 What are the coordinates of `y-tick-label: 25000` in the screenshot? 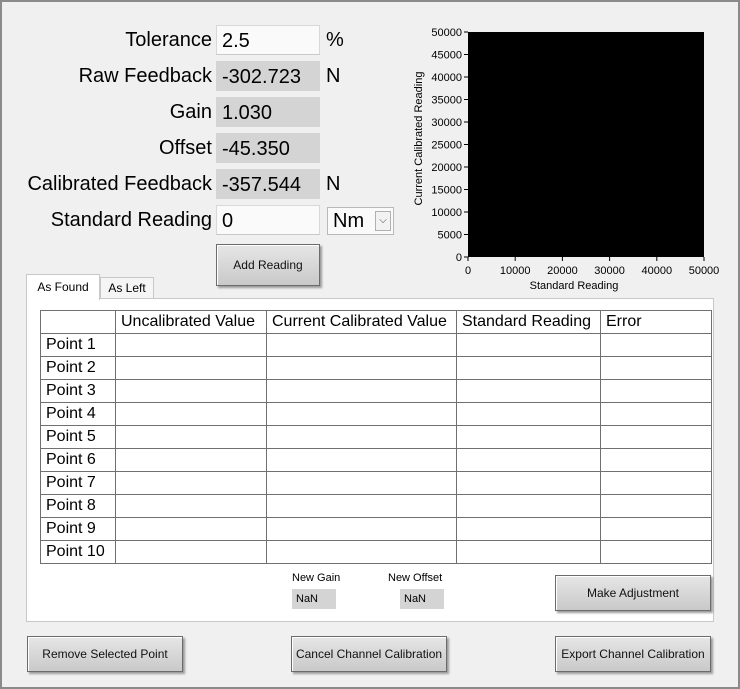 It's located at (446, 146).